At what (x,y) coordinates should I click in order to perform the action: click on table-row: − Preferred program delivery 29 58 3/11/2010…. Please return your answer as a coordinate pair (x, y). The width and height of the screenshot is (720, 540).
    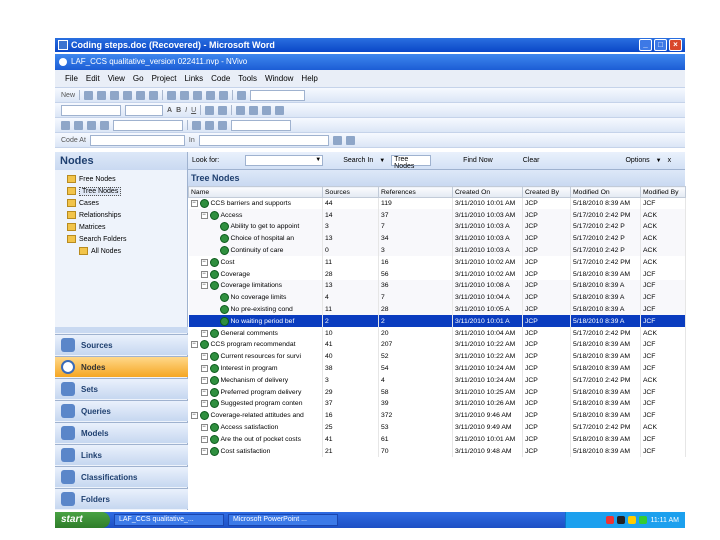
    Looking at the image, I should click on (437, 392).